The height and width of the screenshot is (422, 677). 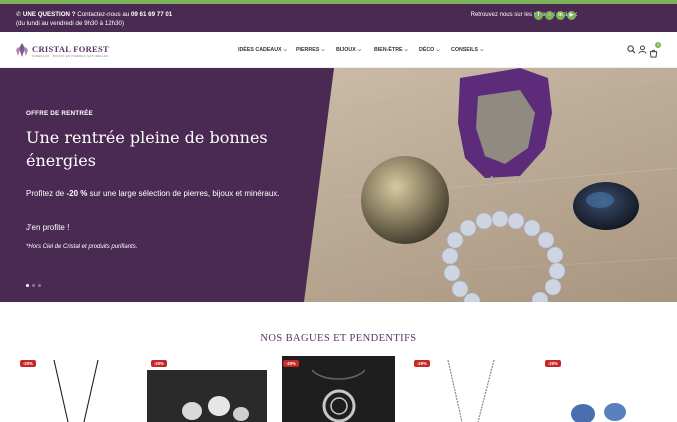 I want to click on cart-icon, so click(x=653, y=53).